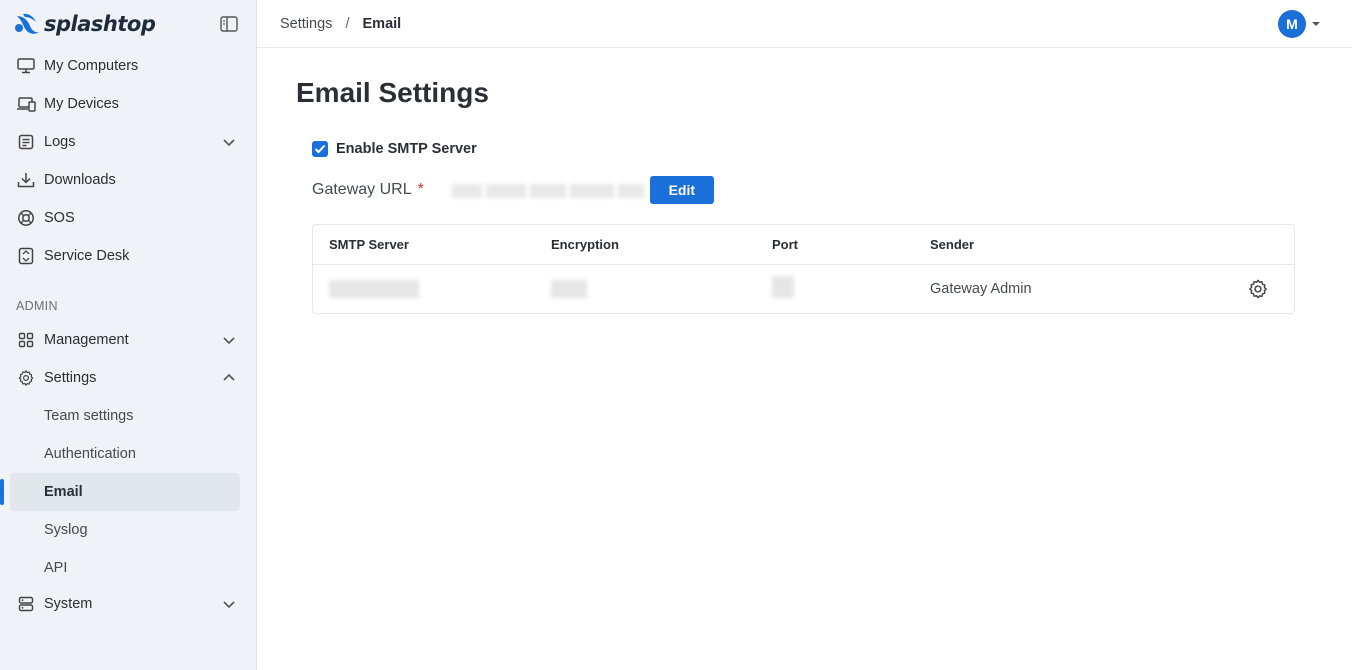 The width and height of the screenshot is (1352, 670). Describe the element at coordinates (128, 416) in the screenshot. I see `sidebar-subitem-team-settings: Team settings` at that location.